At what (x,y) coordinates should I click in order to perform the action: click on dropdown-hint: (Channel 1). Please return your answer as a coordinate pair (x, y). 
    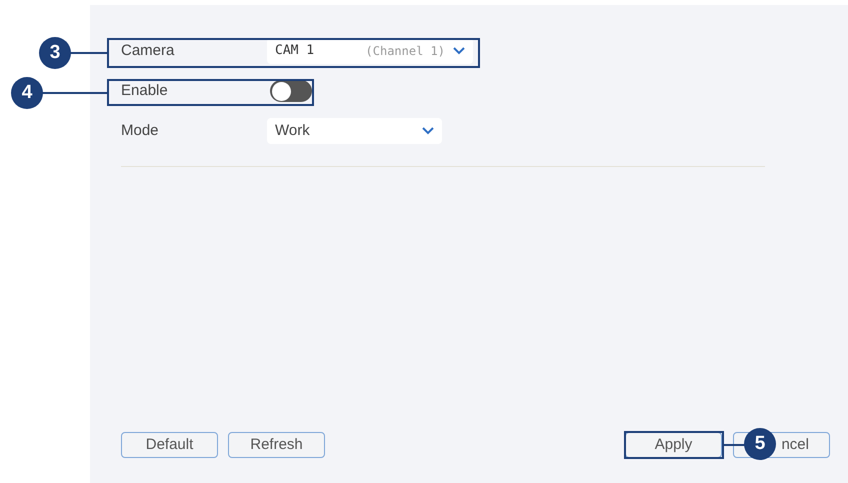
    Looking at the image, I should click on (405, 51).